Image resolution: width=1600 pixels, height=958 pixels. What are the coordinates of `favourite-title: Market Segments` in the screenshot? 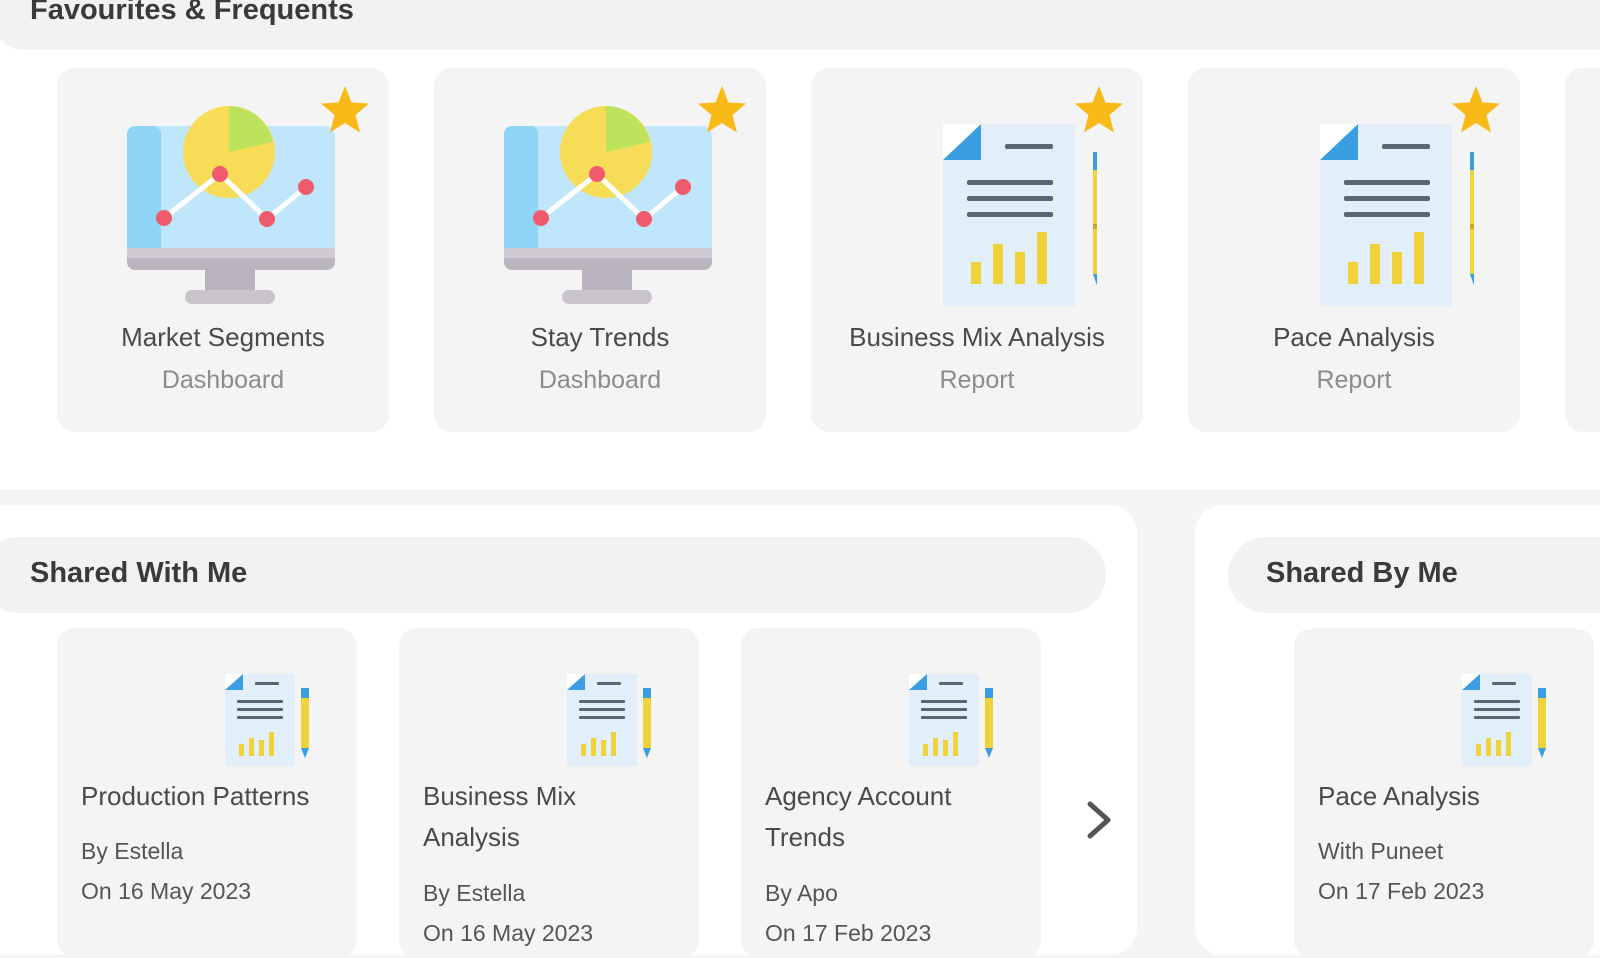 It's located at (223, 337).